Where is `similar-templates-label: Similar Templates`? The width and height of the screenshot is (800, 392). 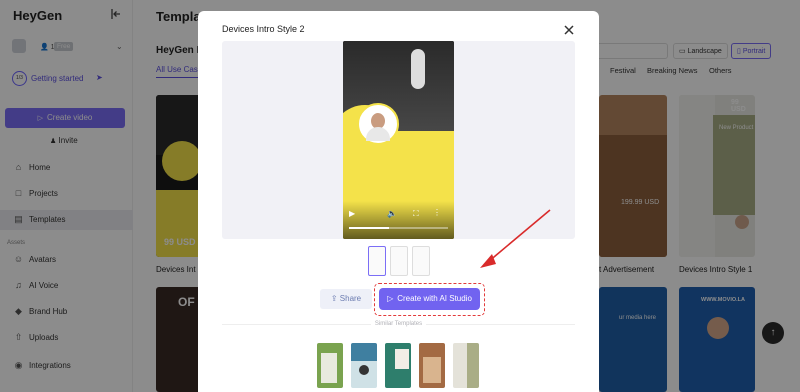 similar-templates-label: Similar Templates is located at coordinates (398, 324).